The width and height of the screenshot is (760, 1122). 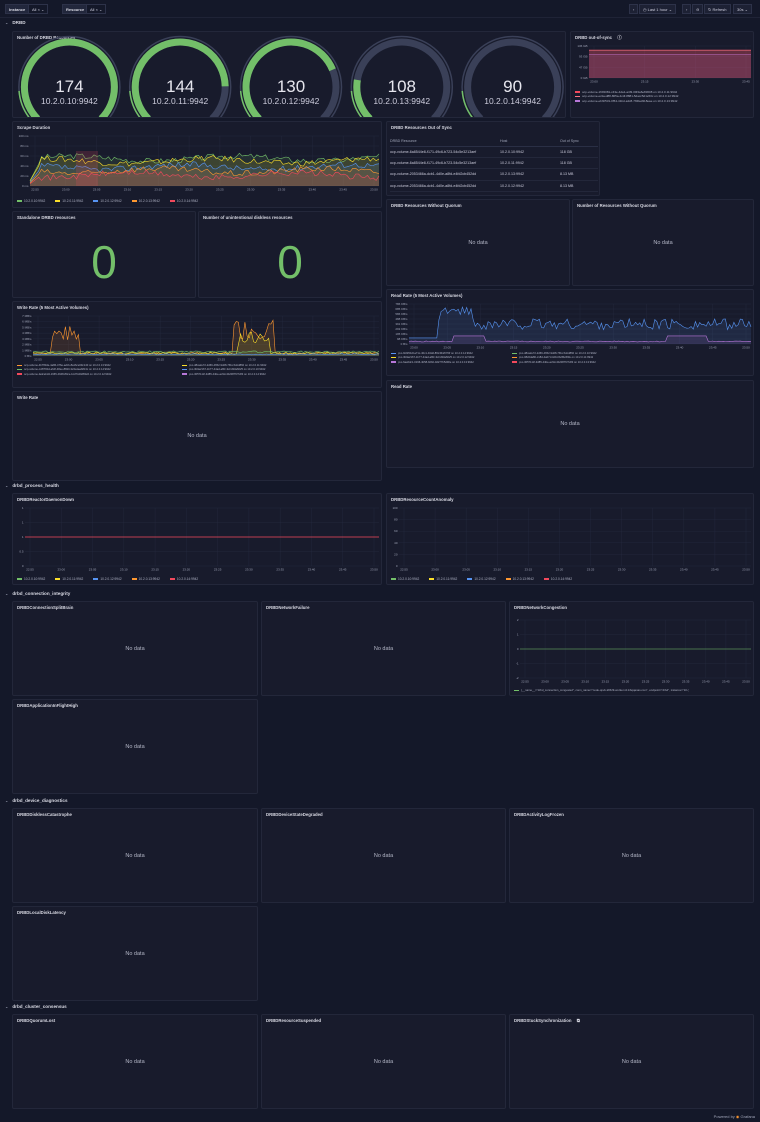 What do you see at coordinates (742, 9) in the screenshot?
I see `refresh-interval-select: 30s ⌄` at bounding box center [742, 9].